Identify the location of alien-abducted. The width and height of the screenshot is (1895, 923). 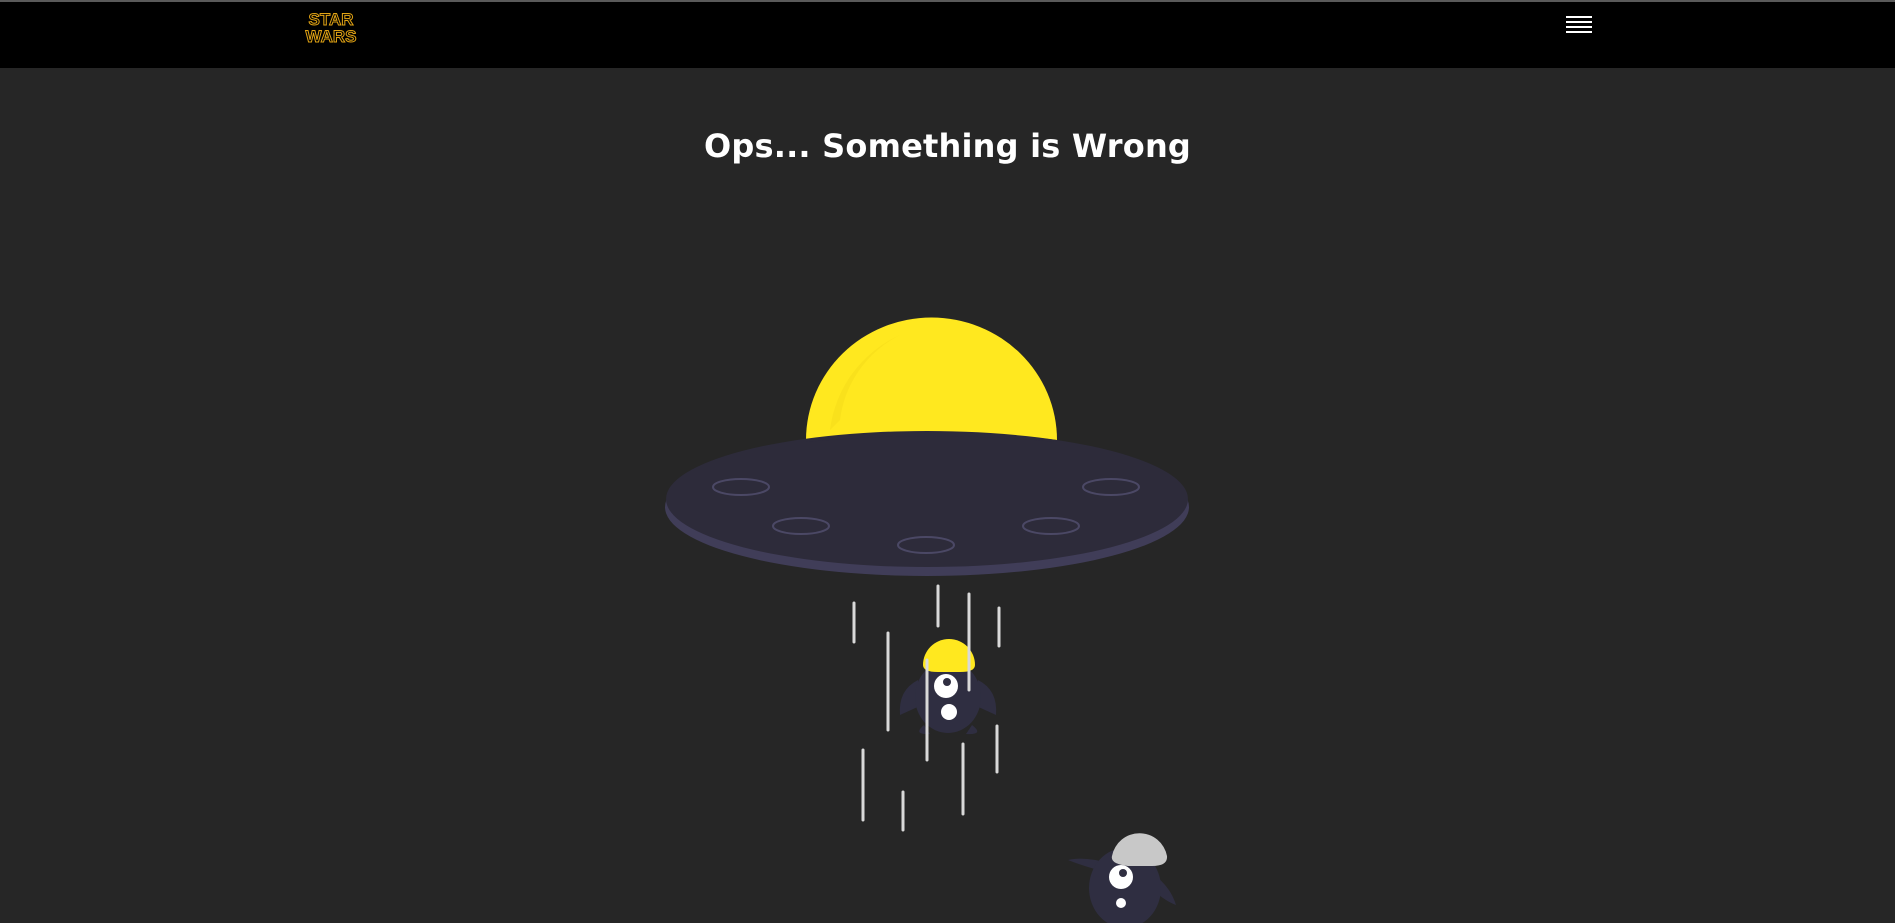
(948, 687).